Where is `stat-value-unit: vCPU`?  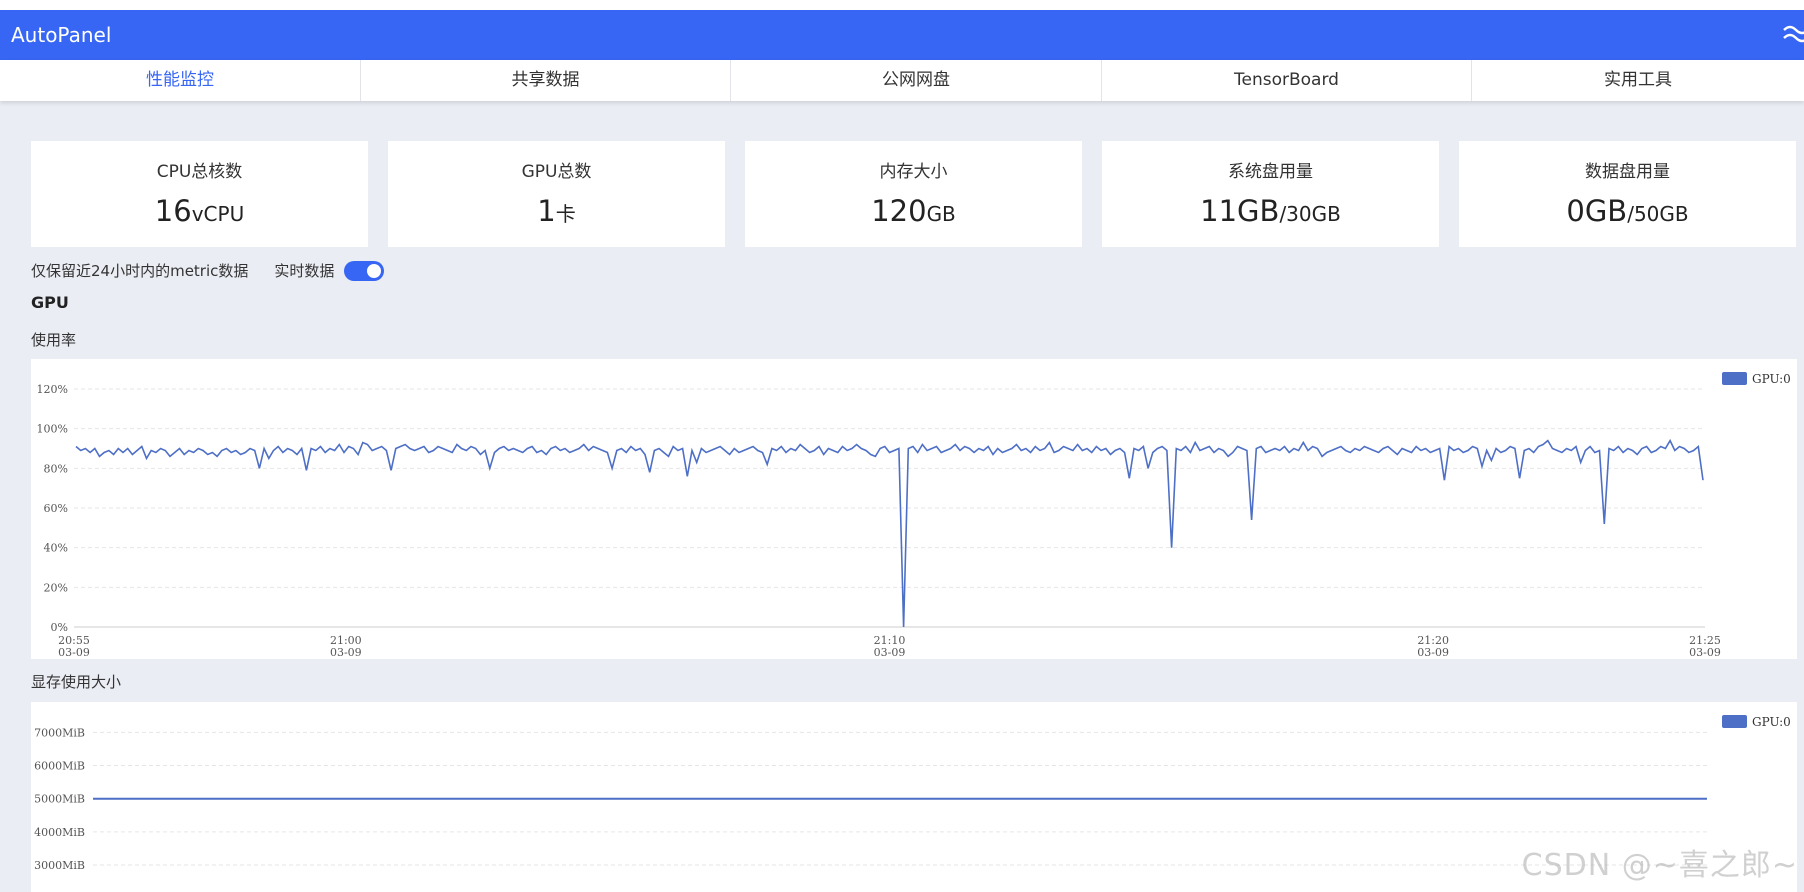 stat-value-unit: vCPU is located at coordinates (218, 214).